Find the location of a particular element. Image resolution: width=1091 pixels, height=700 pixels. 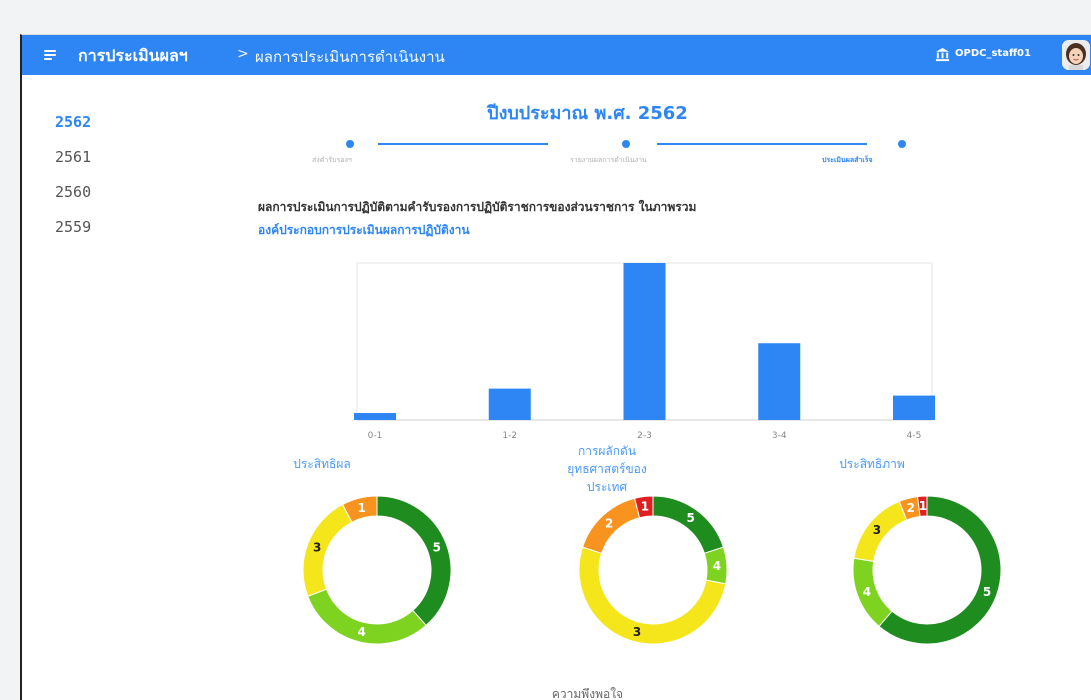

donut-chart-national-strategy: 5 4 3 2 1 is located at coordinates (653, 570).